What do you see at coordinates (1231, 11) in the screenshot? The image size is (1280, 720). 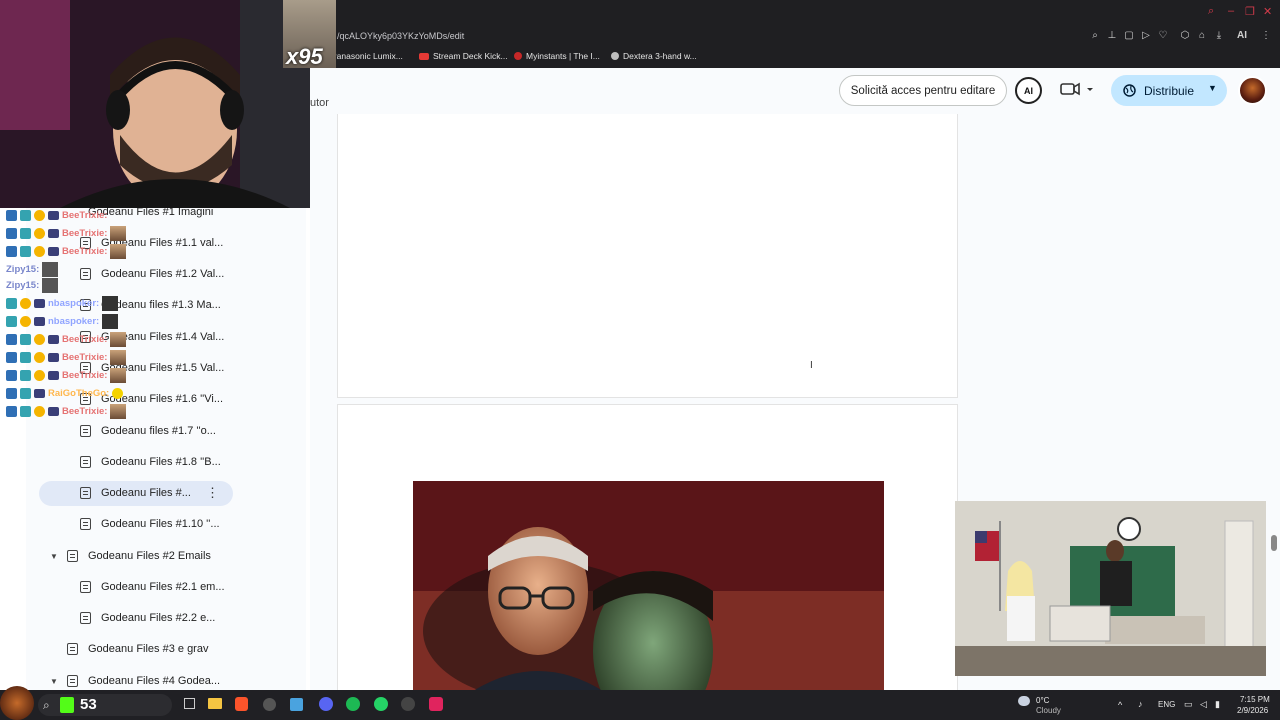 I see `minimize-icon: –` at bounding box center [1231, 11].